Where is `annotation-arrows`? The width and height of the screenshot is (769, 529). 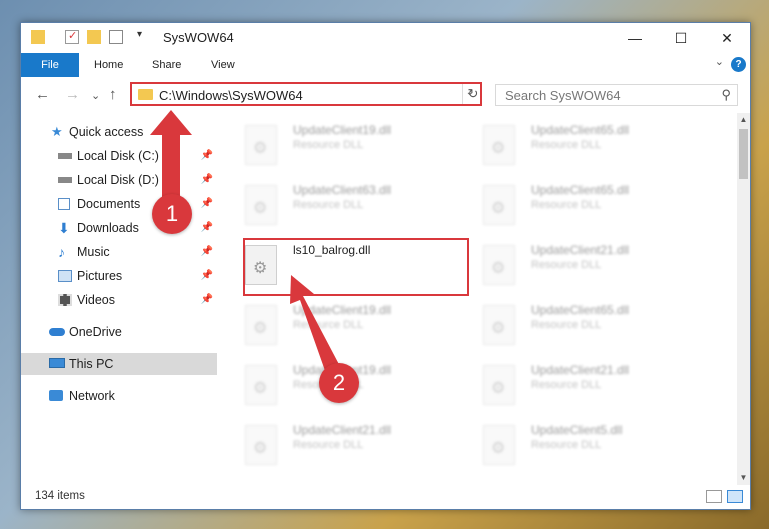 annotation-arrows is located at coordinates (246, 246).